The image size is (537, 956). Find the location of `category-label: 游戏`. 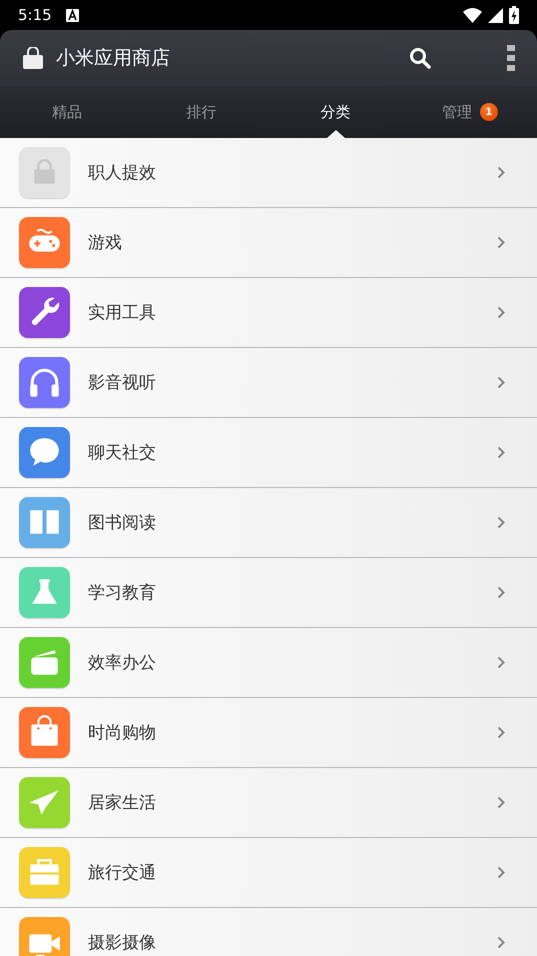

category-label: 游戏 is located at coordinates (105, 243).